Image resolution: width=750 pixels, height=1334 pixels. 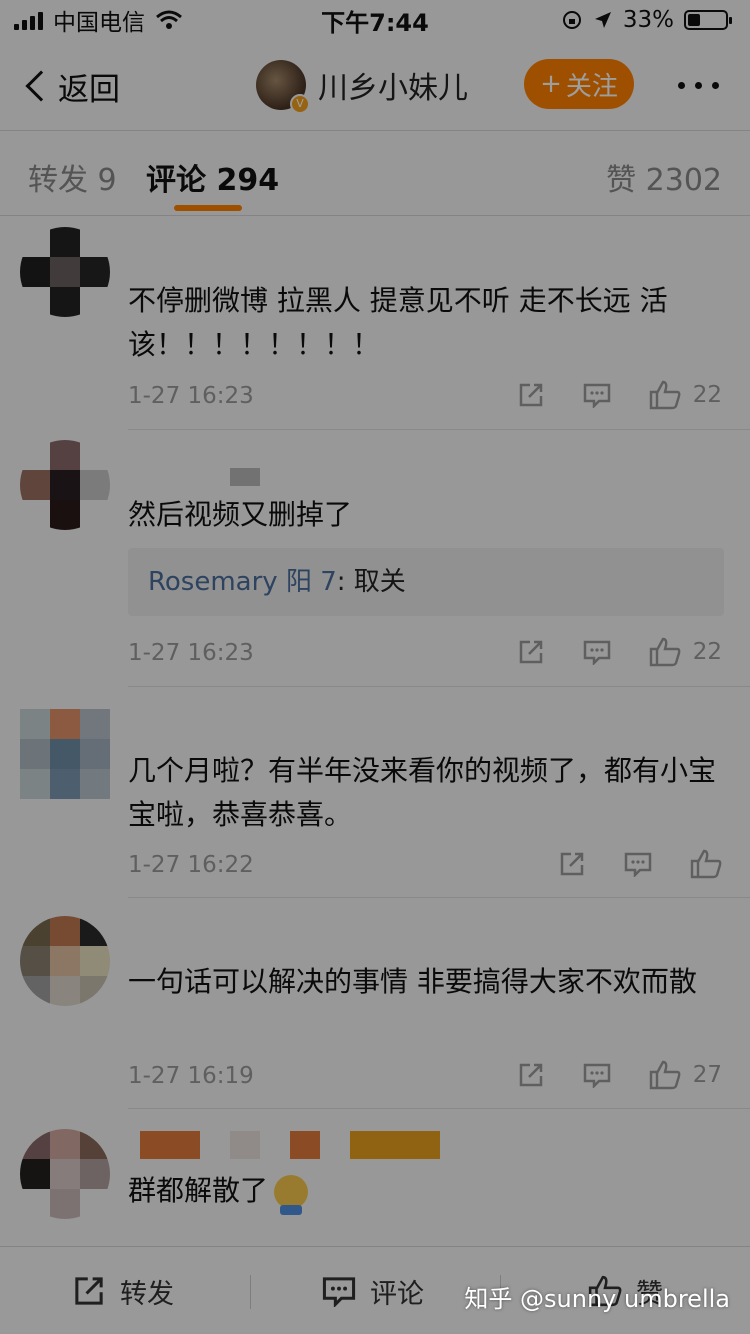 I want to click on like-button: 27, so click(x=685, y=1075).